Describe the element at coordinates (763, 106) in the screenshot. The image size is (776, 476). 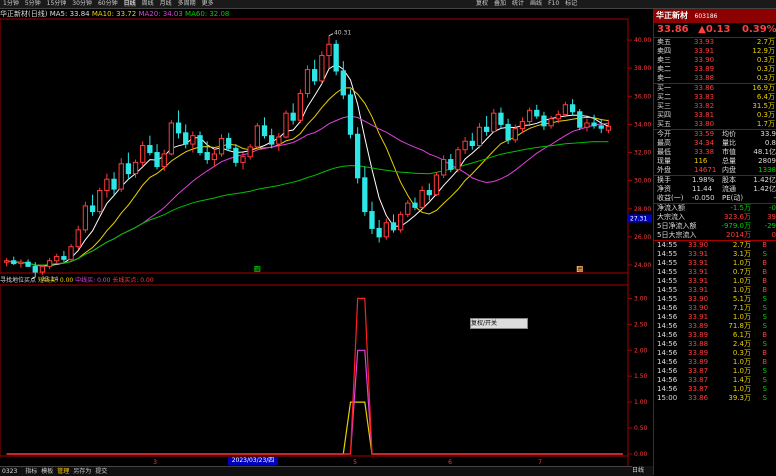
I see `bid-volume: 31.5万` at that location.